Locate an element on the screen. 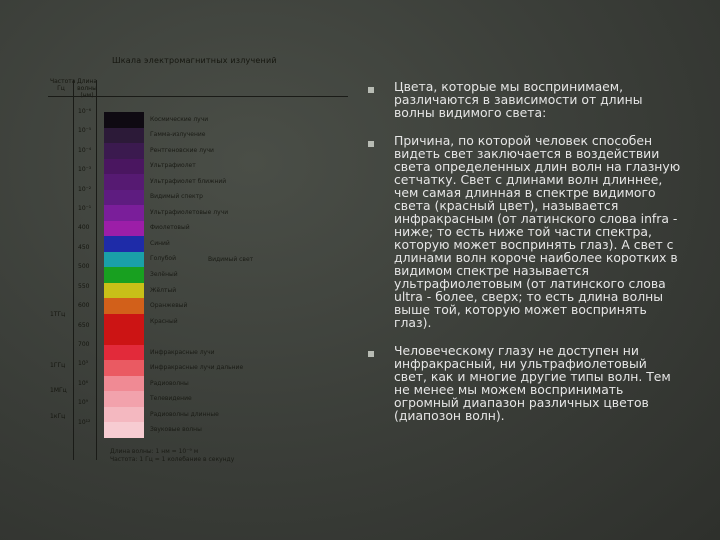  band-label: Гамма-излучение is located at coordinates (178, 135).